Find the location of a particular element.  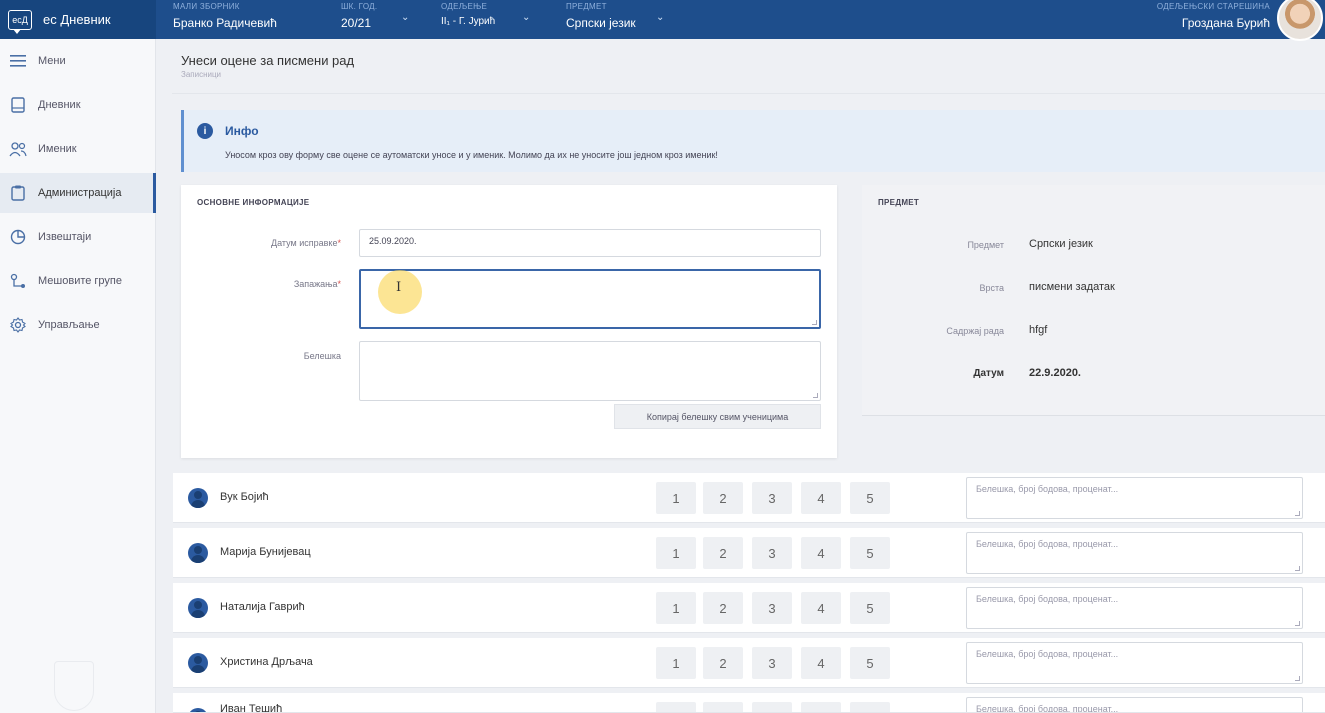

sidebar-item-label: Дневник is located at coordinates (59, 105).